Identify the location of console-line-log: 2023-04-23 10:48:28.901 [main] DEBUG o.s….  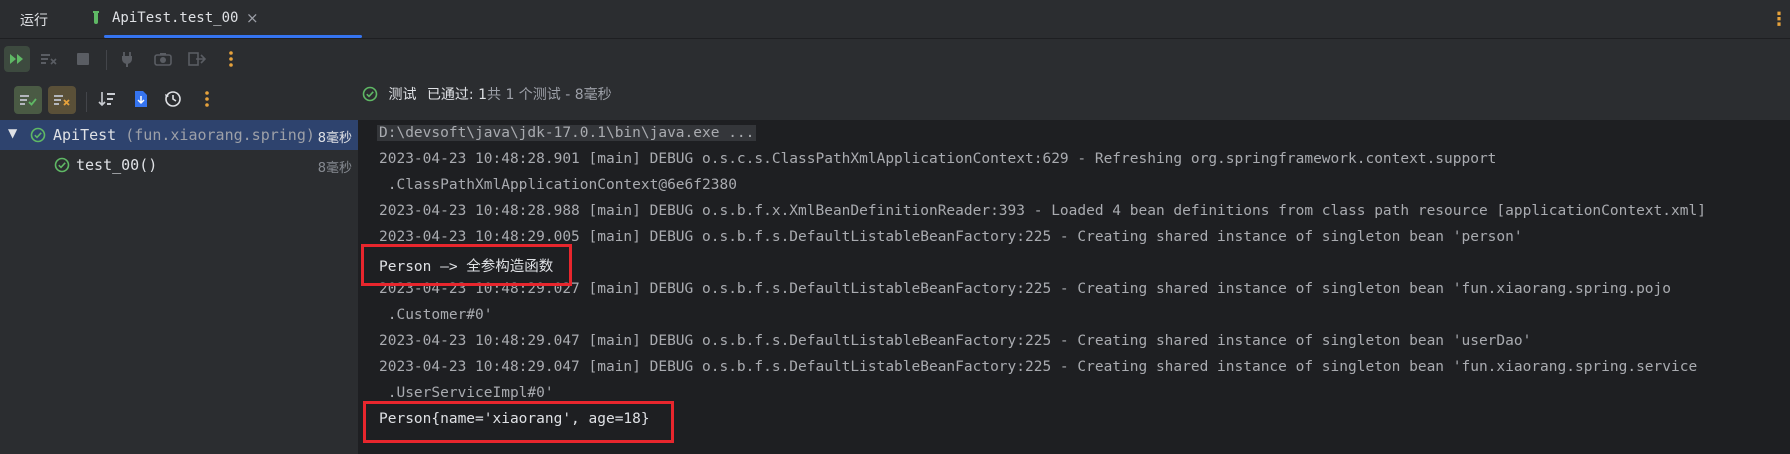
(938, 159).